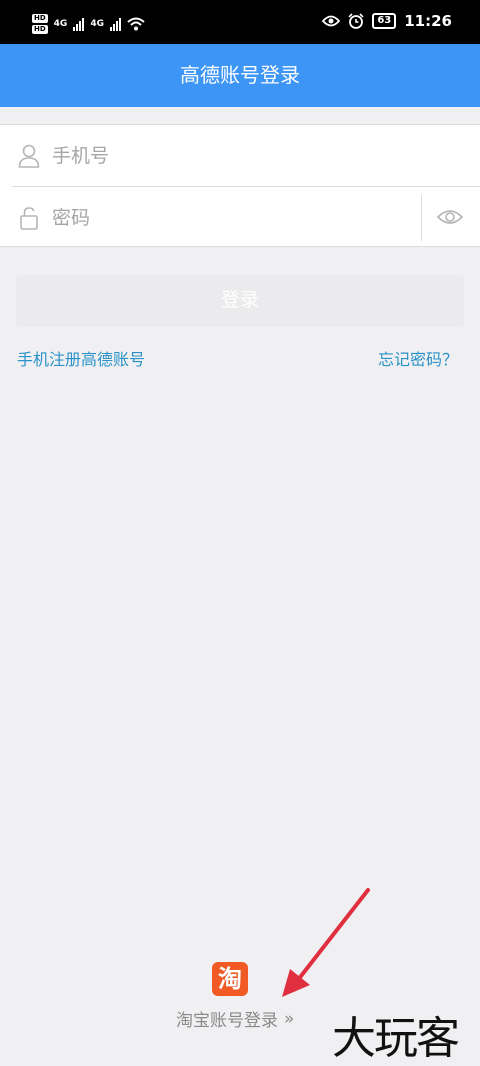 This screenshot has width=480, height=1066. What do you see at coordinates (40, 29) in the screenshot?
I see `hd-badge-2: HD` at bounding box center [40, 29].